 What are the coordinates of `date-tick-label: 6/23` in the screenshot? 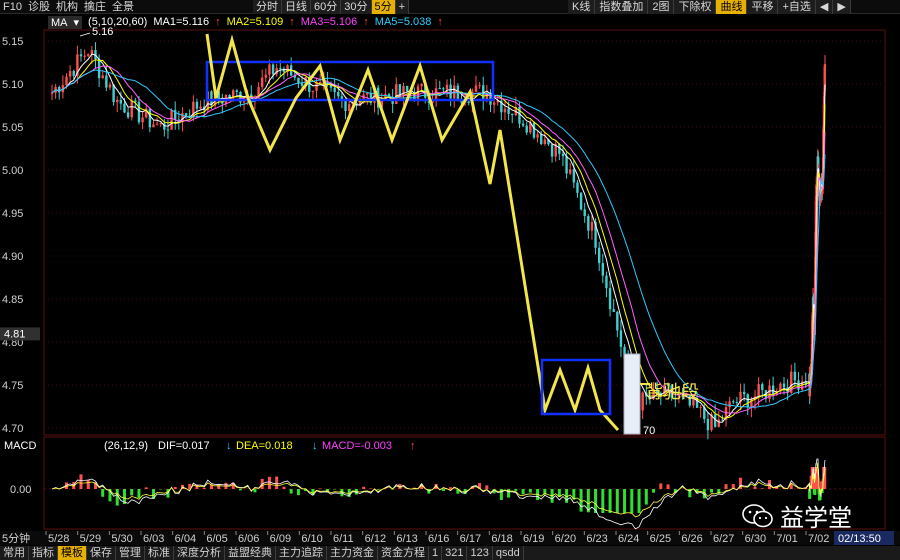 It's located at (596, 539).